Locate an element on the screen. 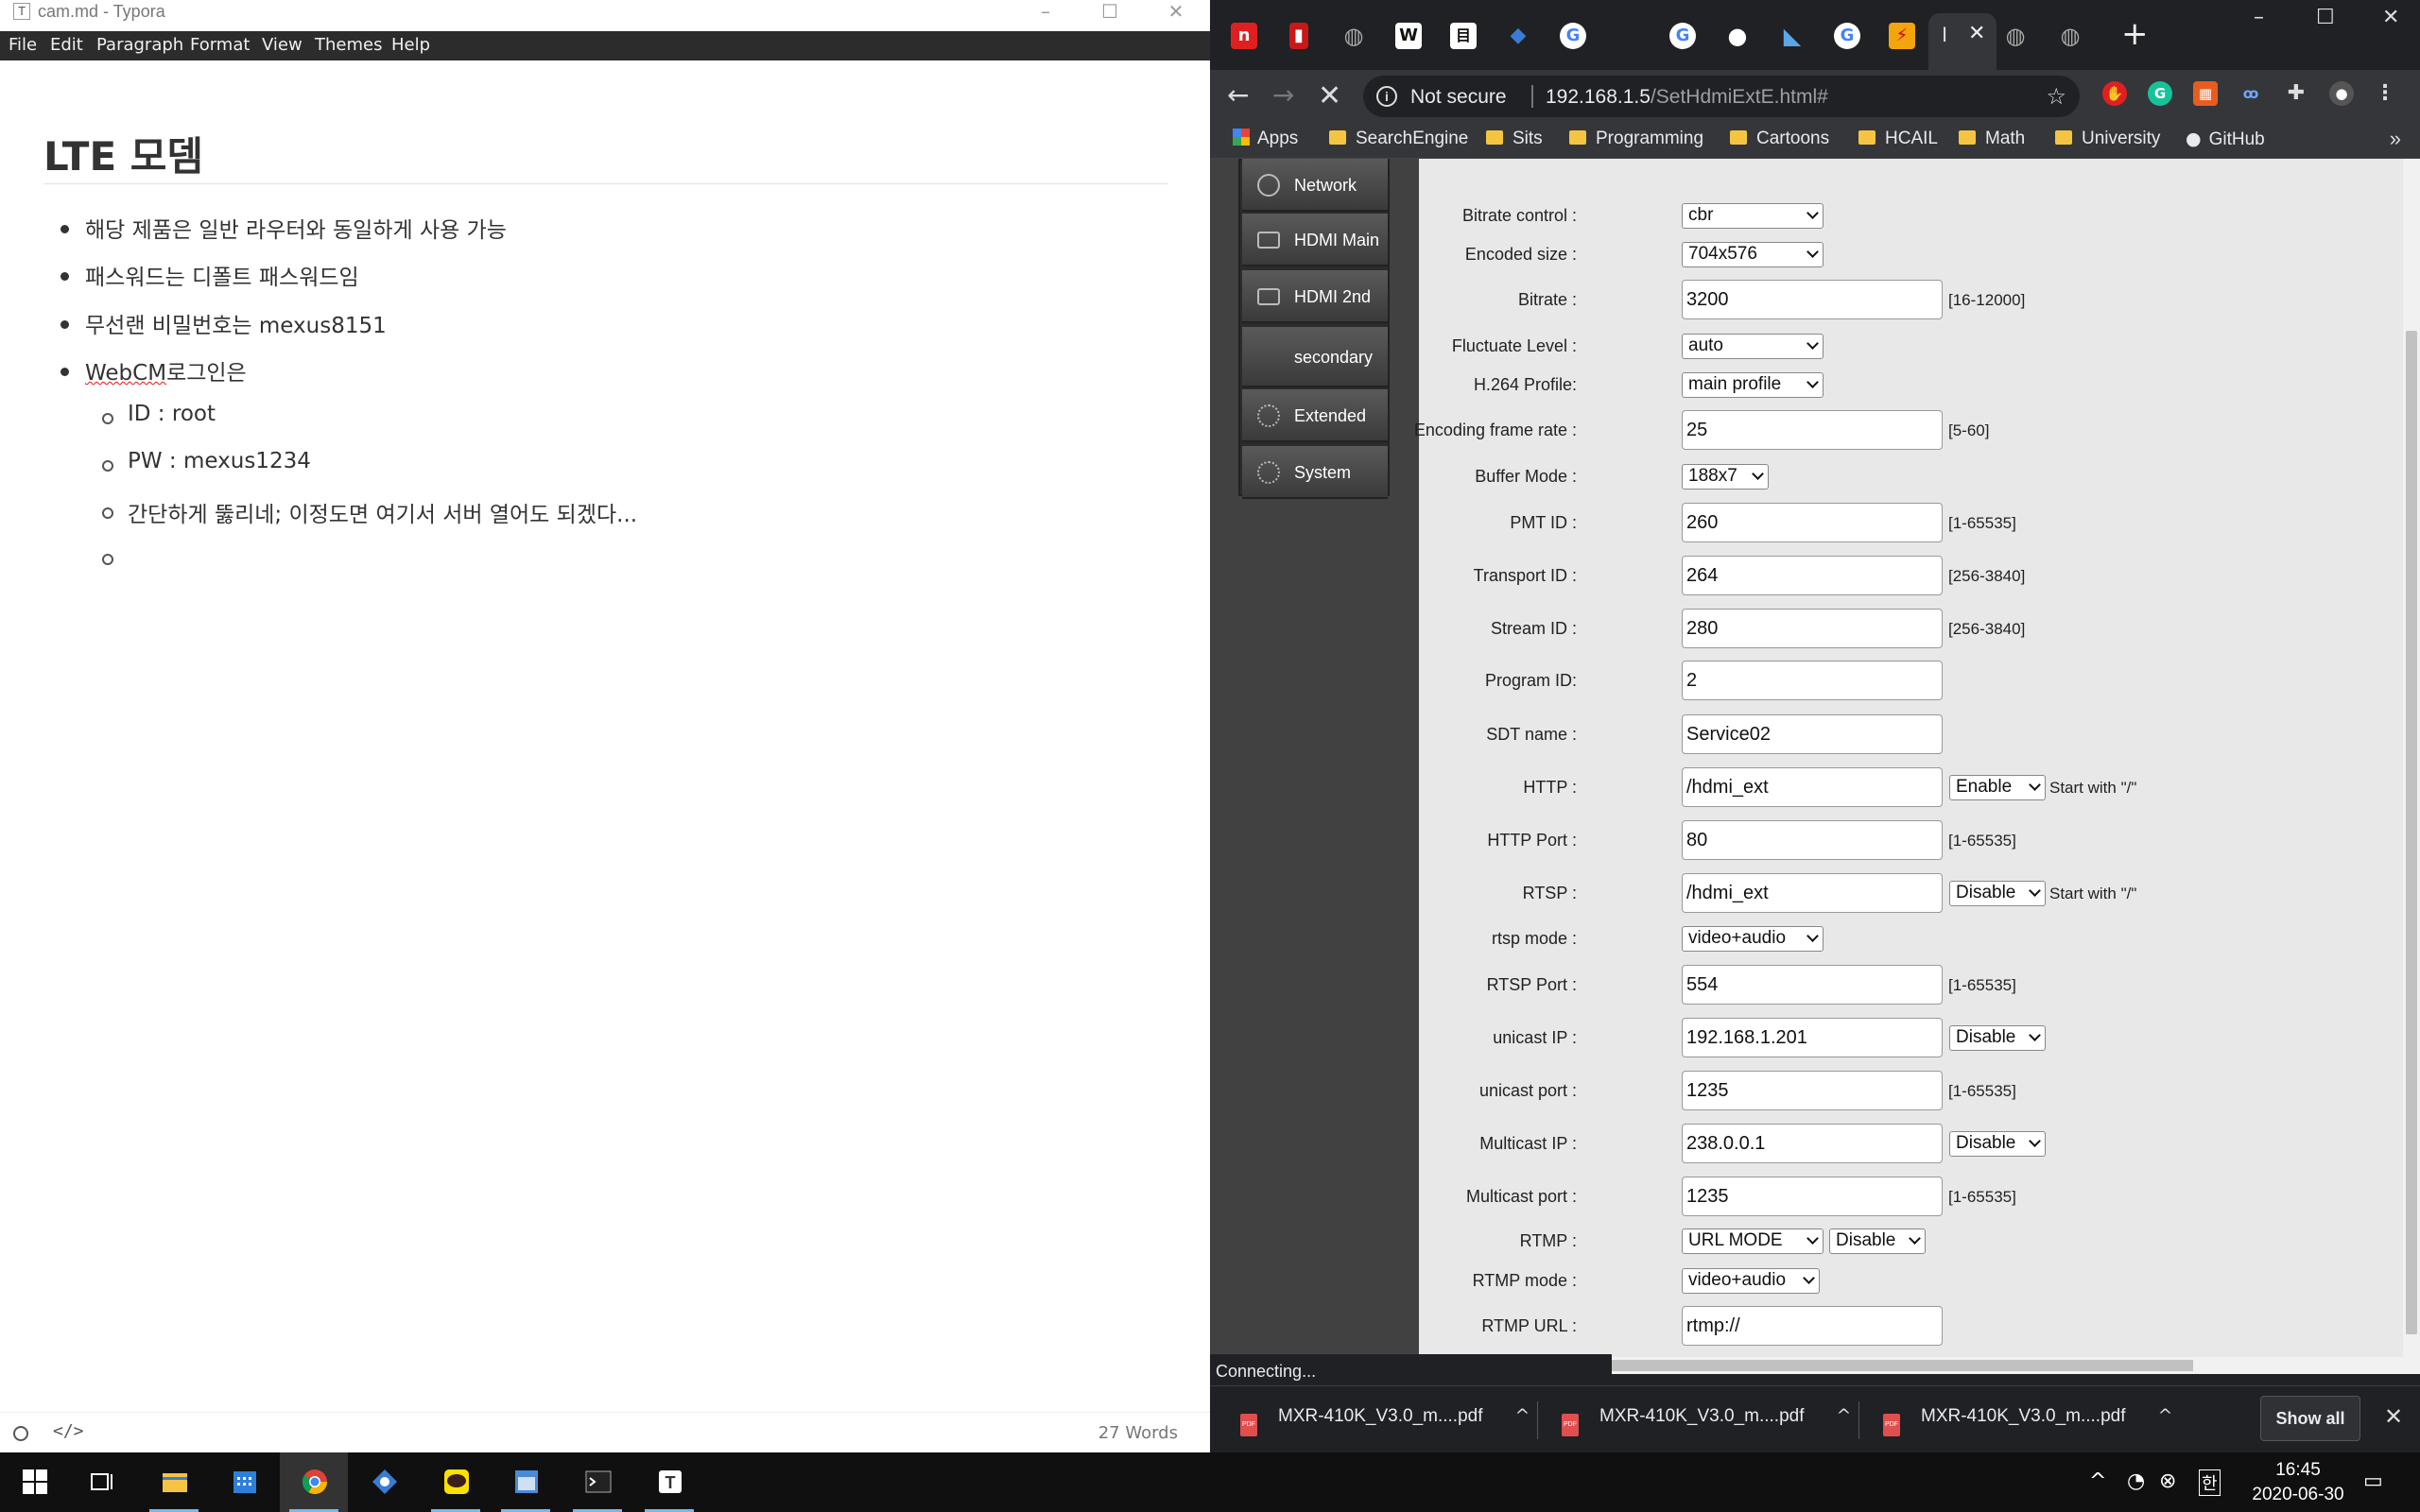 This screenshot has height=1512, width=2420. h264-profile-select: main profile is located at coordinates (1753, 385).